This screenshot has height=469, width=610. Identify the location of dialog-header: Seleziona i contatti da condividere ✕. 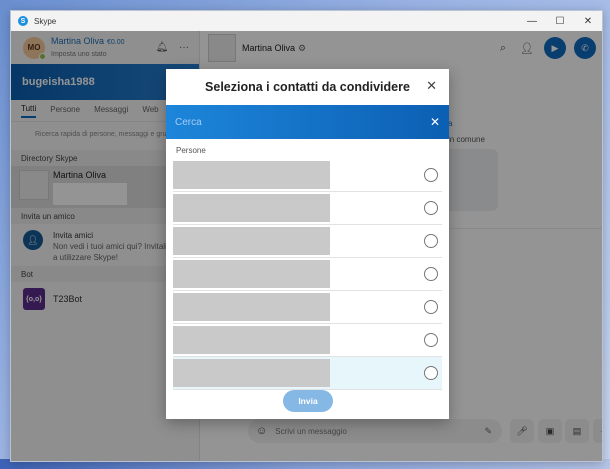
(307, 87).